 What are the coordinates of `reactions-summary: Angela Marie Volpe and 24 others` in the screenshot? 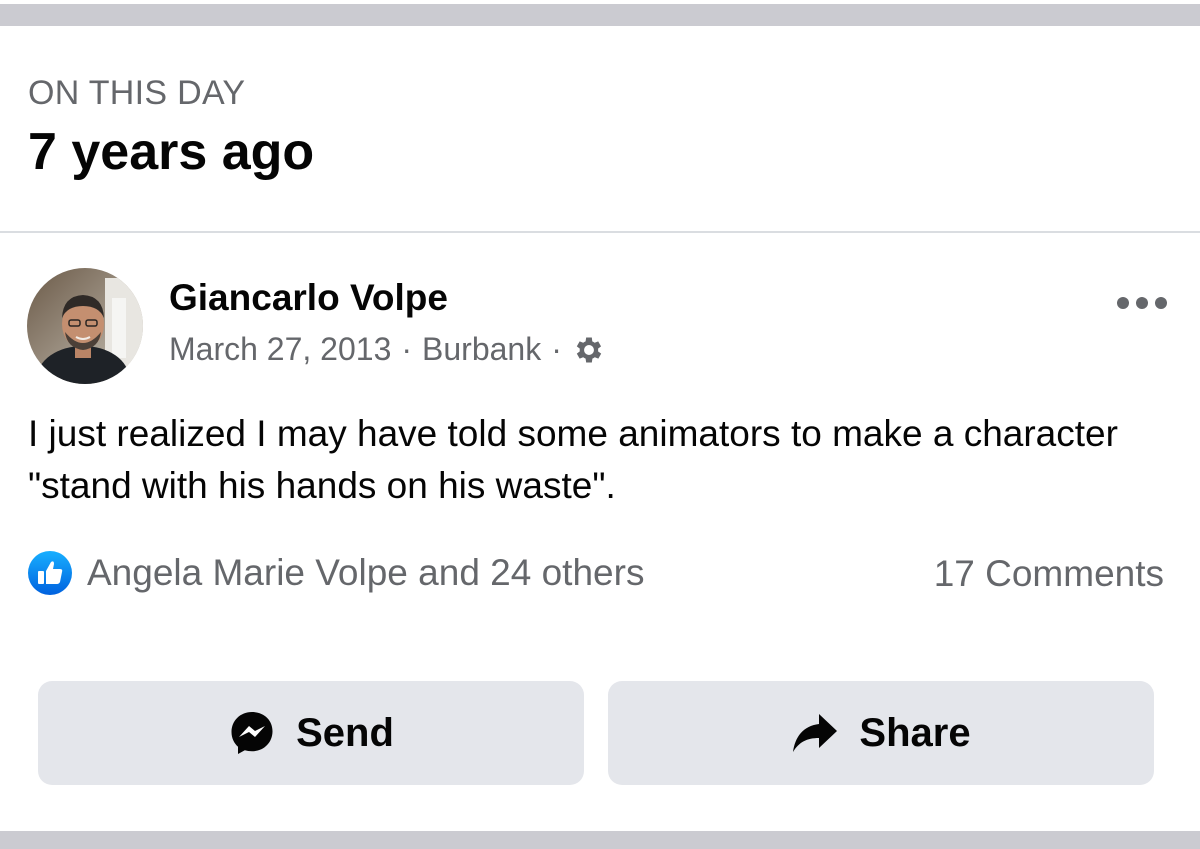 It's located at (335, 573).